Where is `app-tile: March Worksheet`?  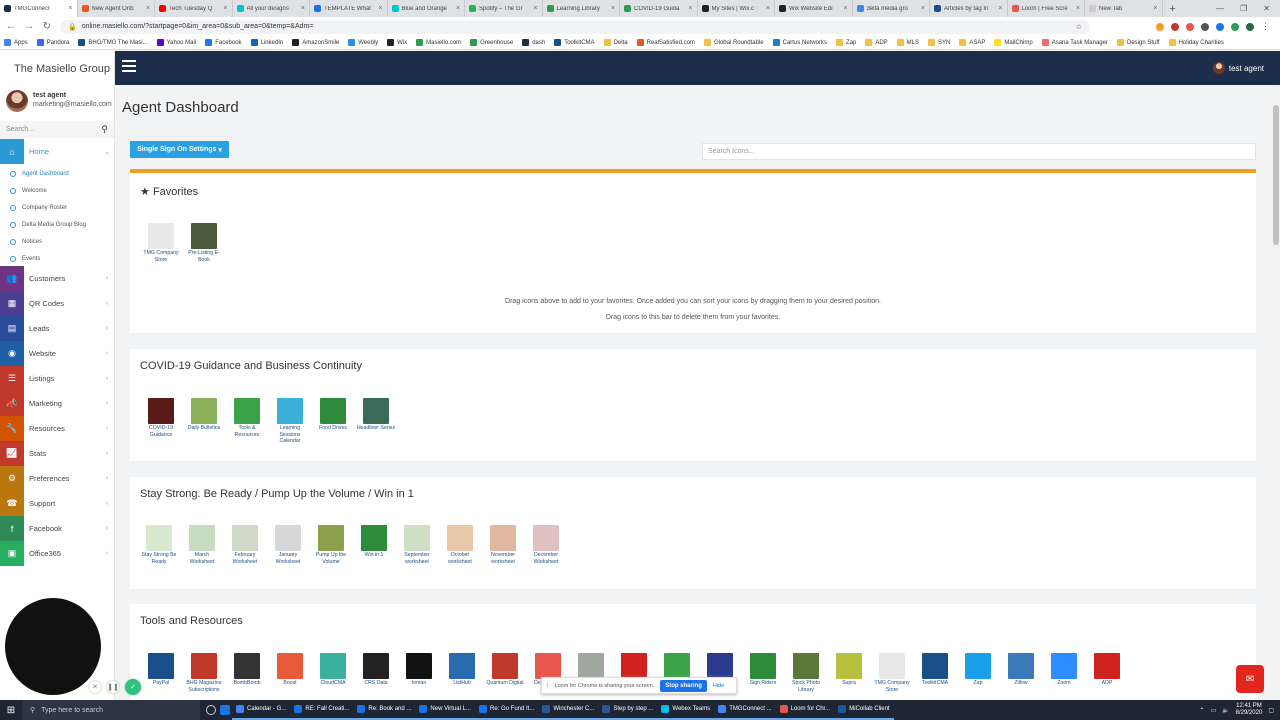
app-tile: March Worksheet is located at coordinates (202, 545).